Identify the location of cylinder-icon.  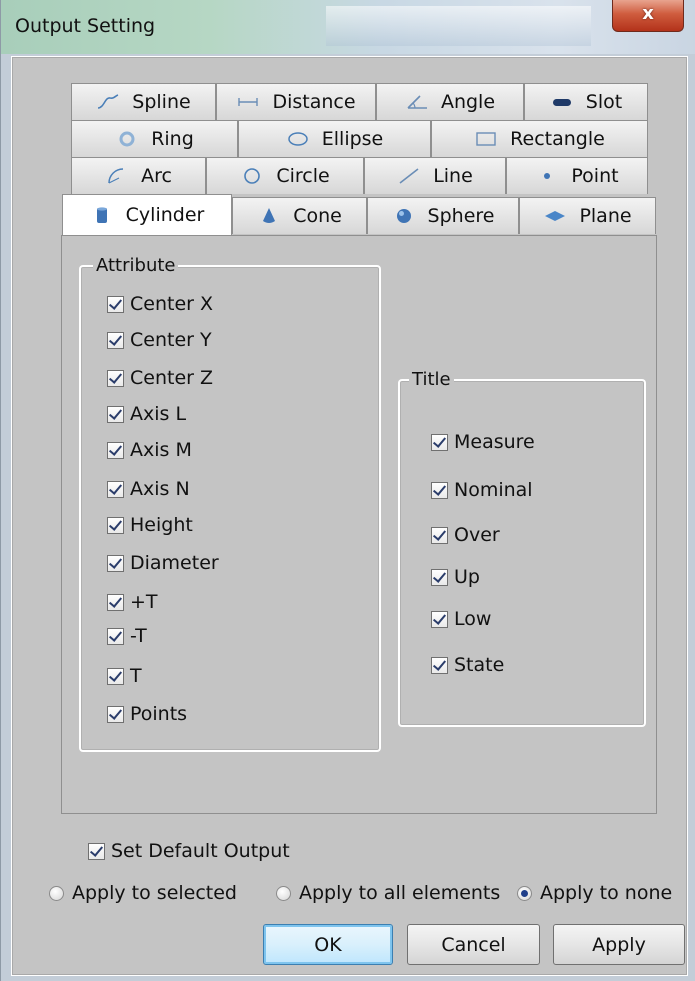
(101, 215).